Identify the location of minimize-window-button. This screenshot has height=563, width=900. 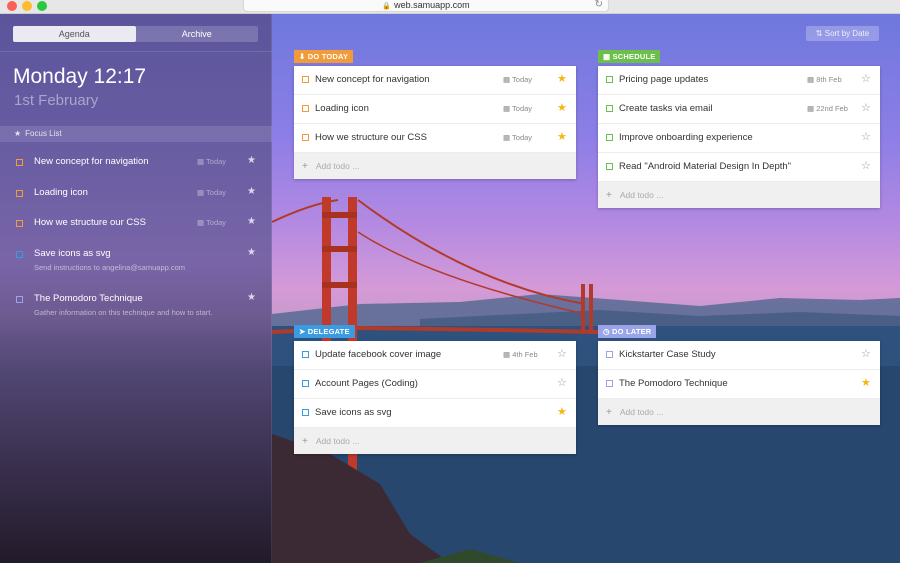
(27, 6).